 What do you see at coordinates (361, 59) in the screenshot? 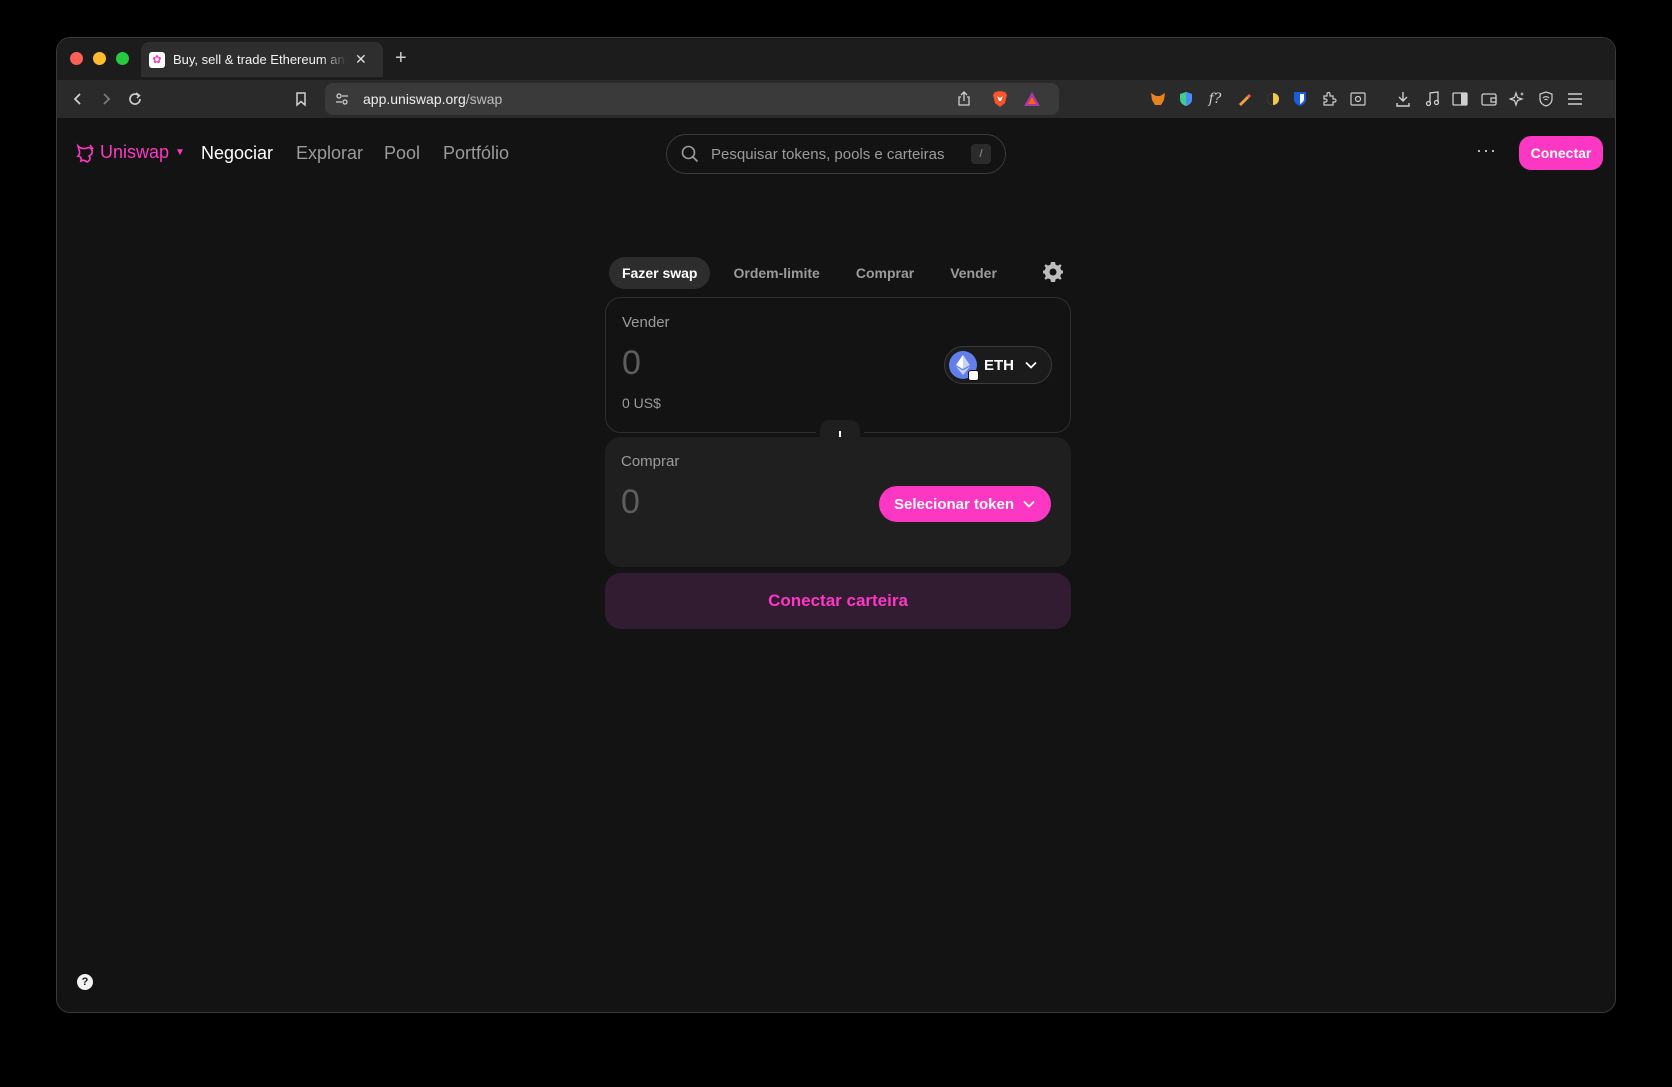
I see `close-tab-icon: ✕` at bounding box center [361, 59].